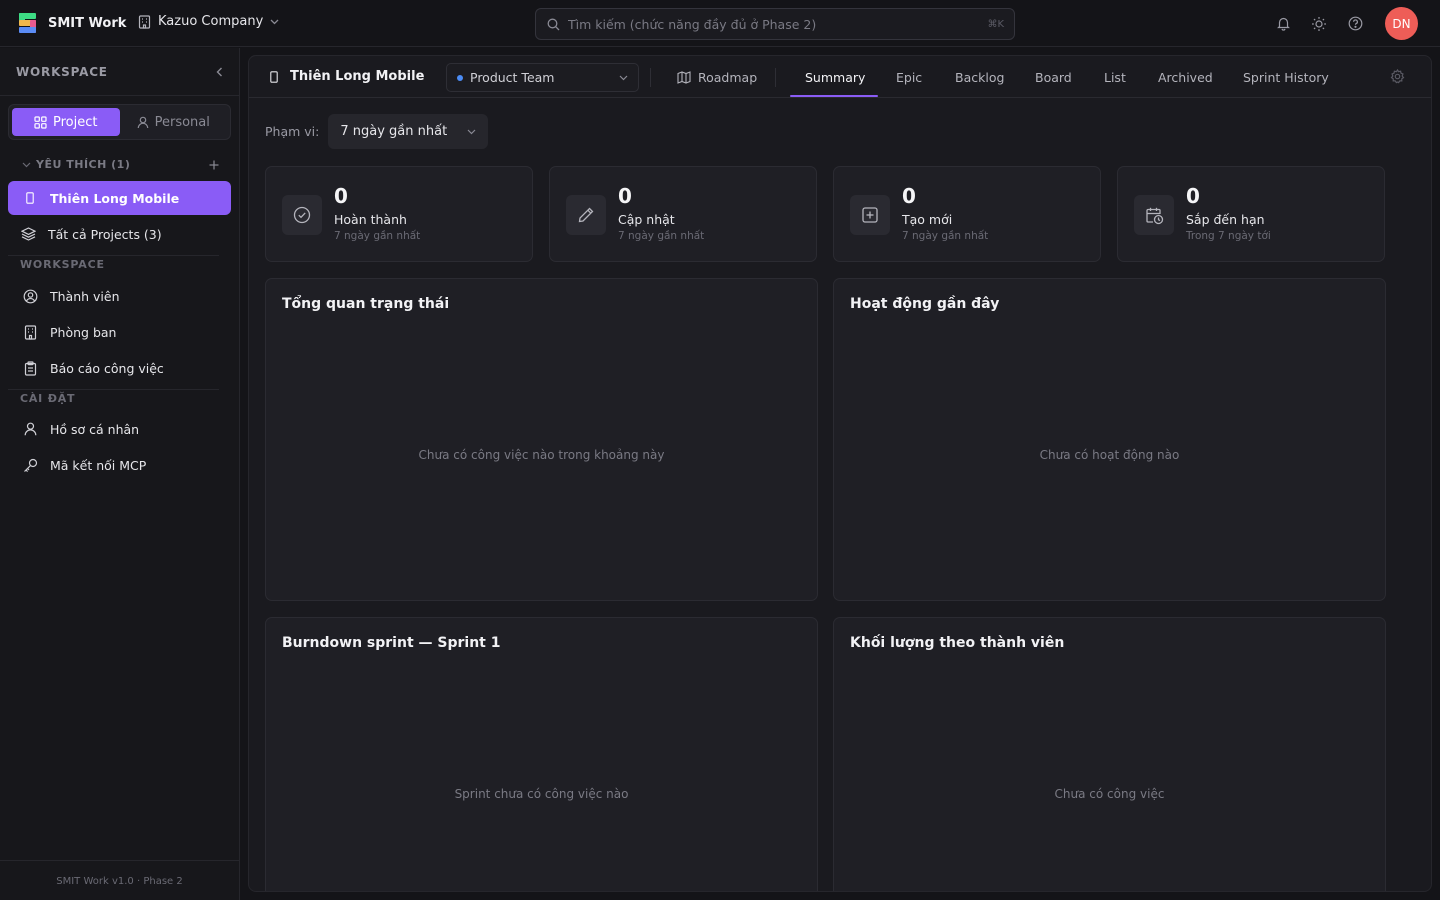 This screenshot has width=1440, height=900. I want to click on segment-personal-label: Personal, so click(182, 122).